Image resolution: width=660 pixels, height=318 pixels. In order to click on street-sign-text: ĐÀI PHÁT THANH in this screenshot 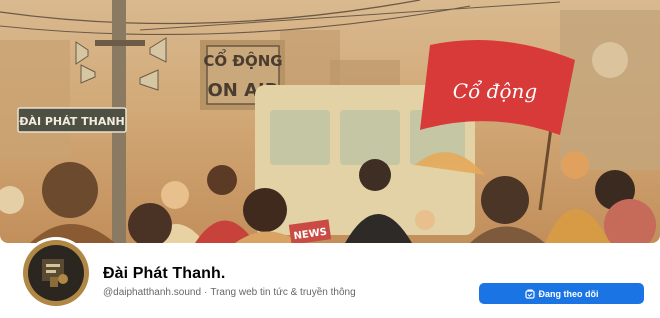, I will do `click(72, 121)`.